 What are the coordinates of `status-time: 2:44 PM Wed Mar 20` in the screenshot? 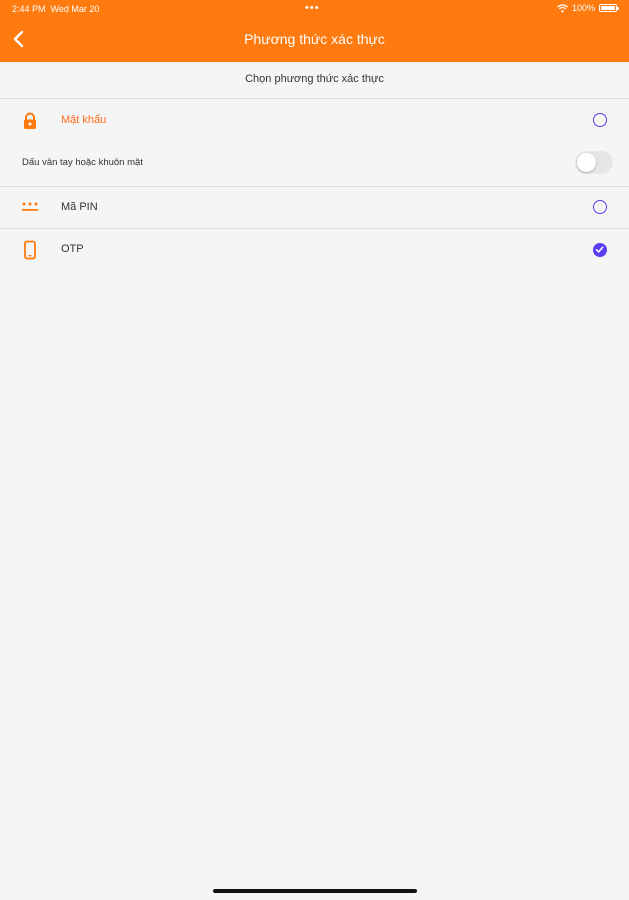 It's located at (55, 9).